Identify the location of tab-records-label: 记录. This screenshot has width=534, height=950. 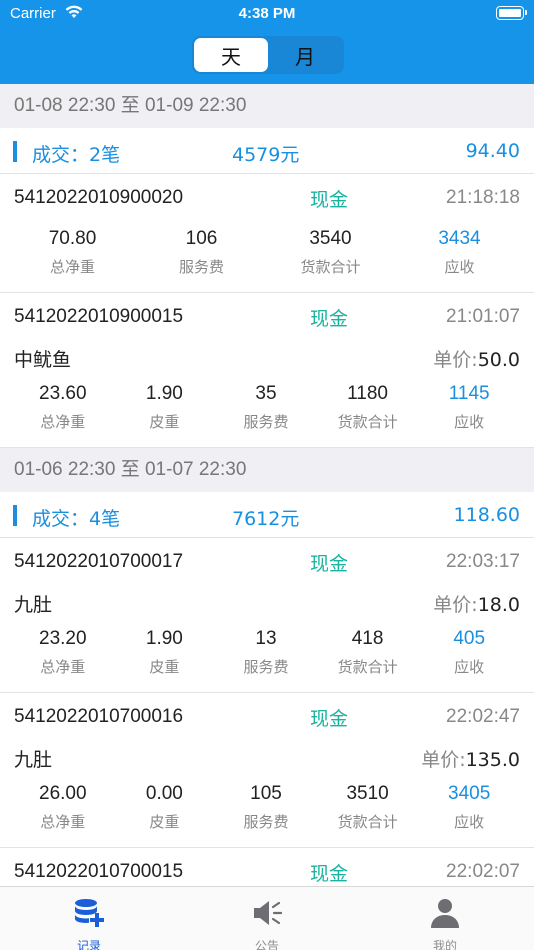
(88, 944).